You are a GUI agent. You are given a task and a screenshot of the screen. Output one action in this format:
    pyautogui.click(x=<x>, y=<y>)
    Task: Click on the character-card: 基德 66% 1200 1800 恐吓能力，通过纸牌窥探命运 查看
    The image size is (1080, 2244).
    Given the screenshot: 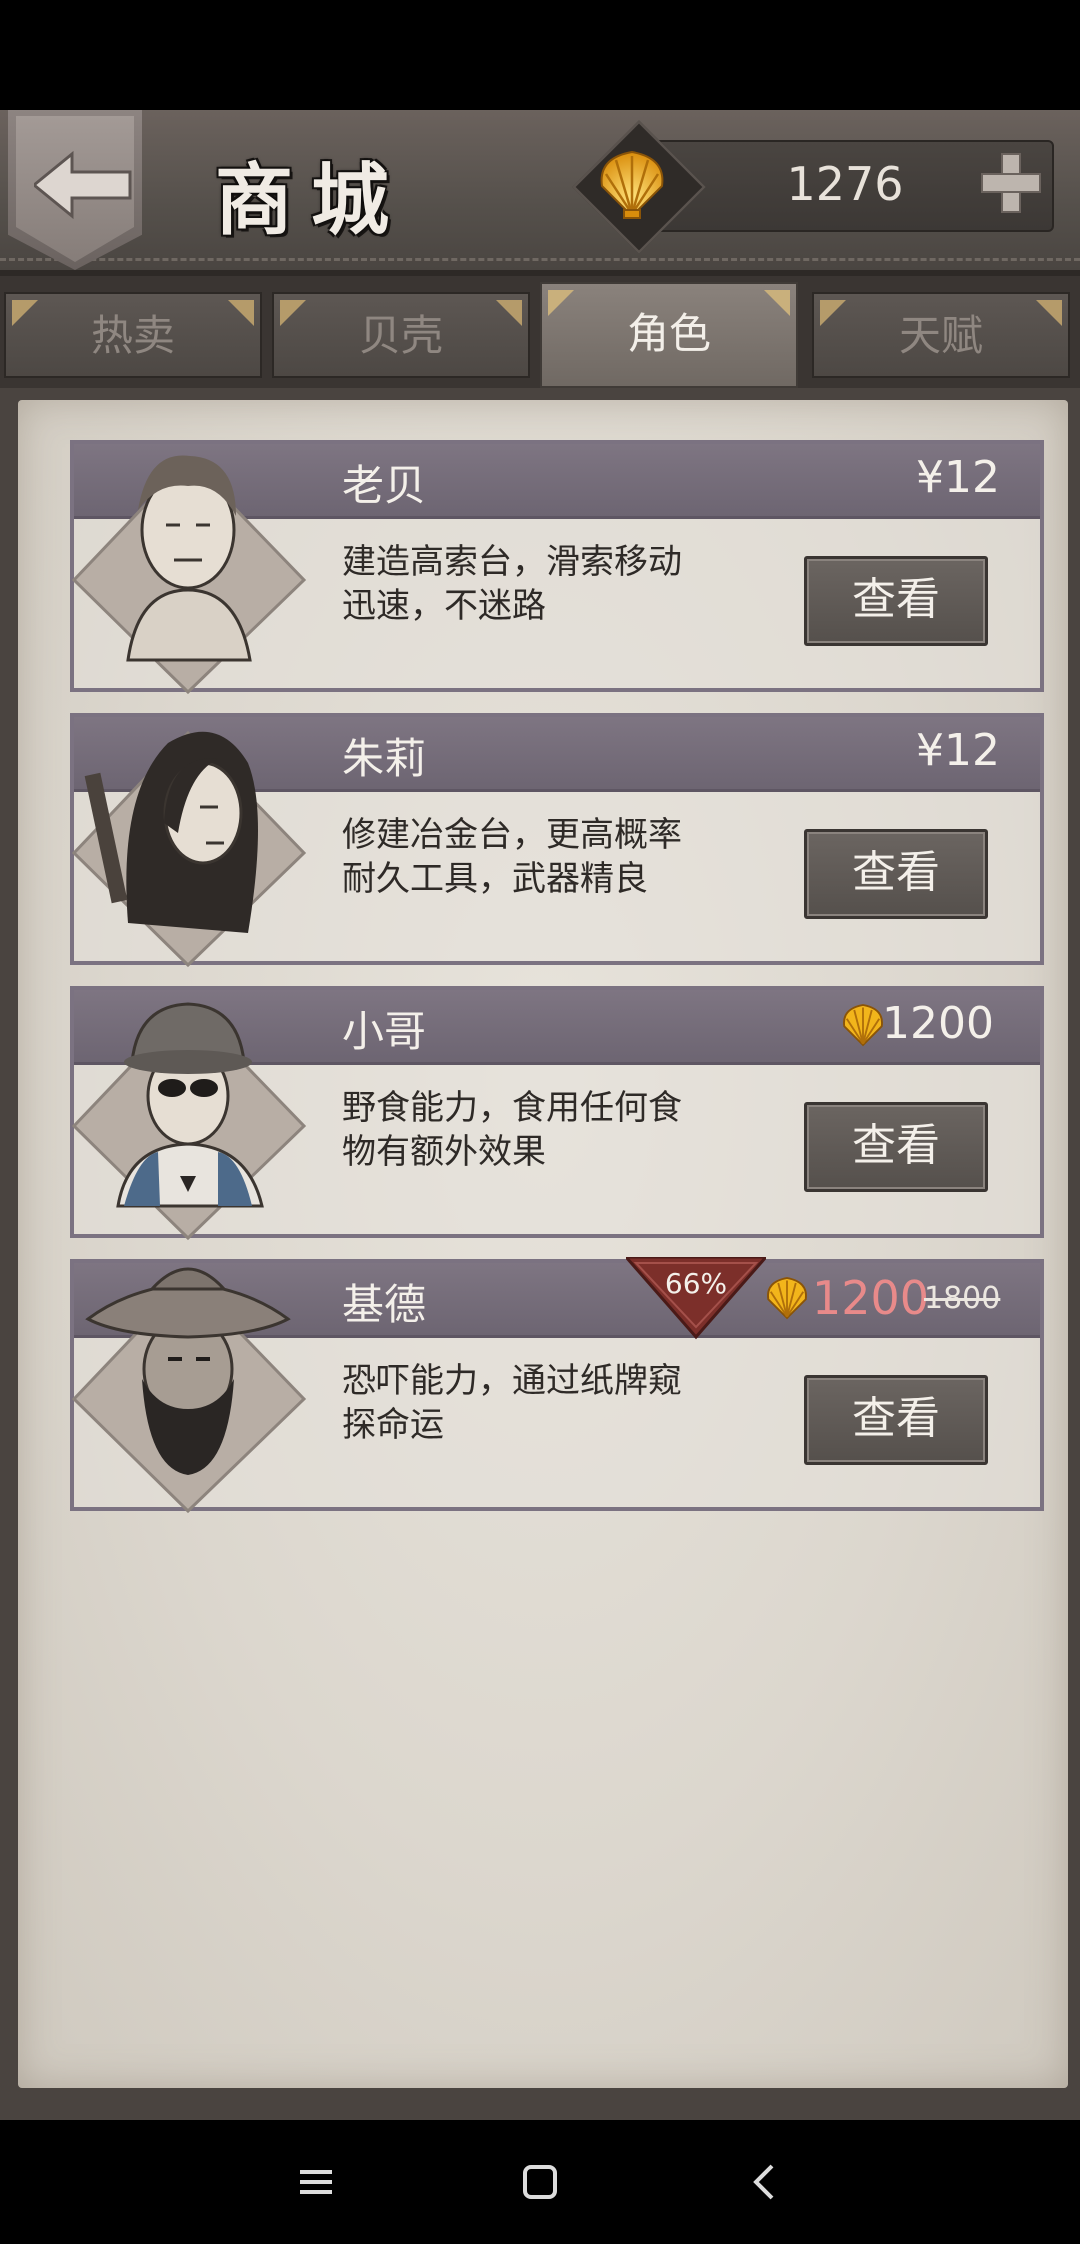 What is the action you would take?
    pyautogui.click(x=557, y=1385)
    